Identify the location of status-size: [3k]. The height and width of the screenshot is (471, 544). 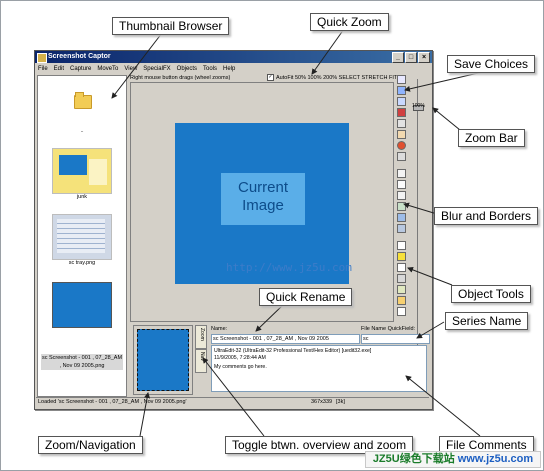
(340, 402).